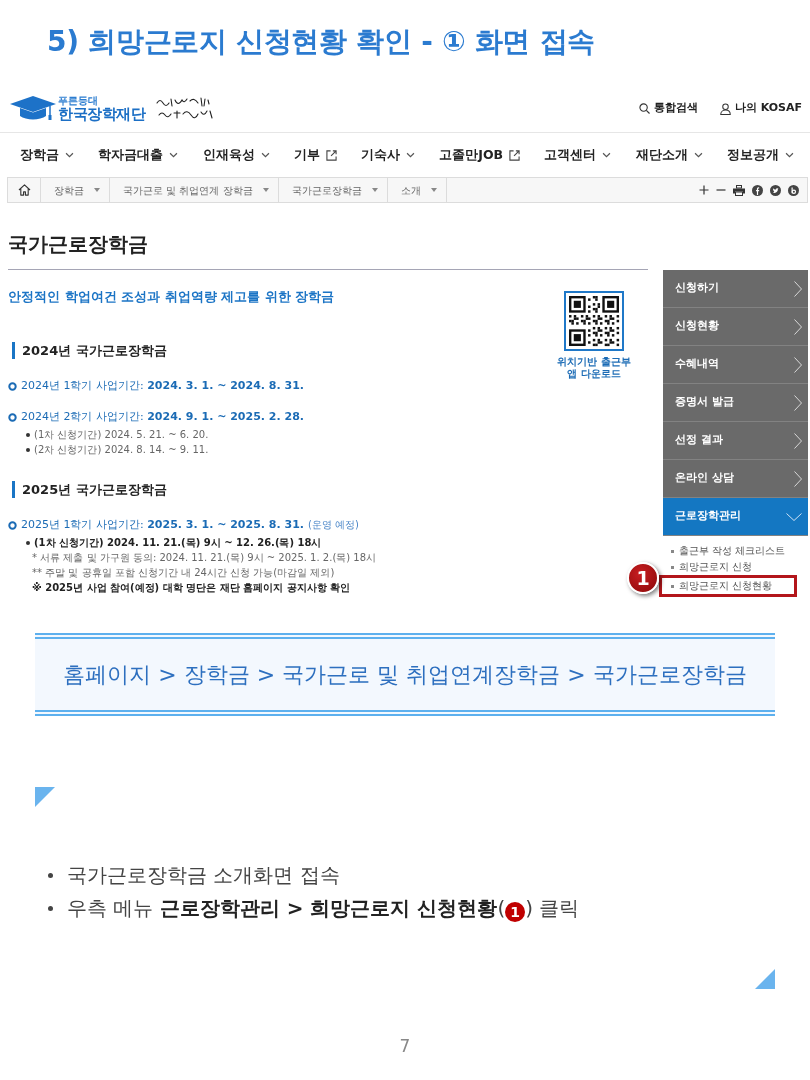 The image size is (810, 1080). I want to click on intro-text: 안정적인 학업여건 조성과 취업역량 제고를 위한 장학금, so click(172, 297).